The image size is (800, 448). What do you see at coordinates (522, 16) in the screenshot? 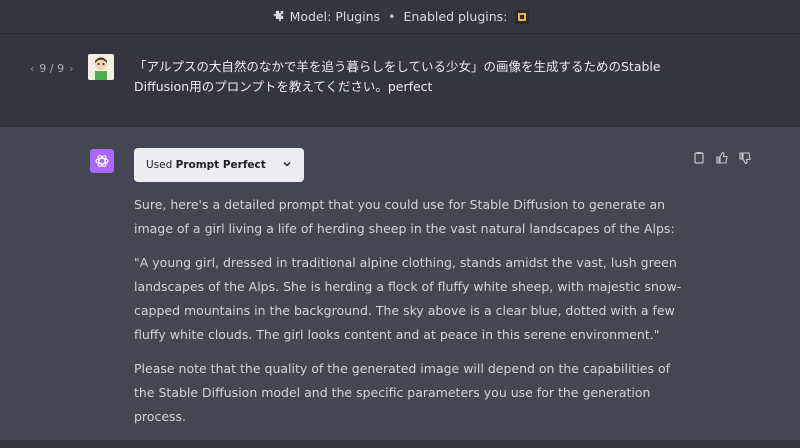
I see `prompt-perfect-plugin-icon` at bounding box center [522, 16].